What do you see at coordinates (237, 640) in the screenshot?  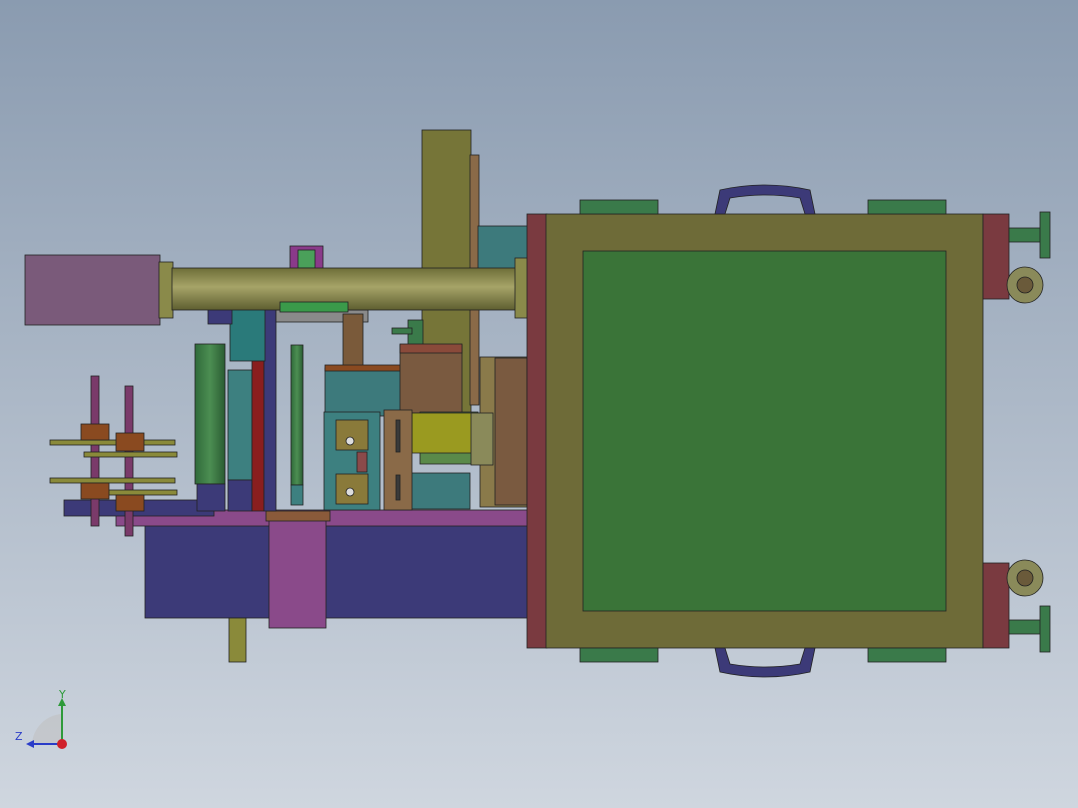 I see `foot-peg` at bounding box center [237, 640].